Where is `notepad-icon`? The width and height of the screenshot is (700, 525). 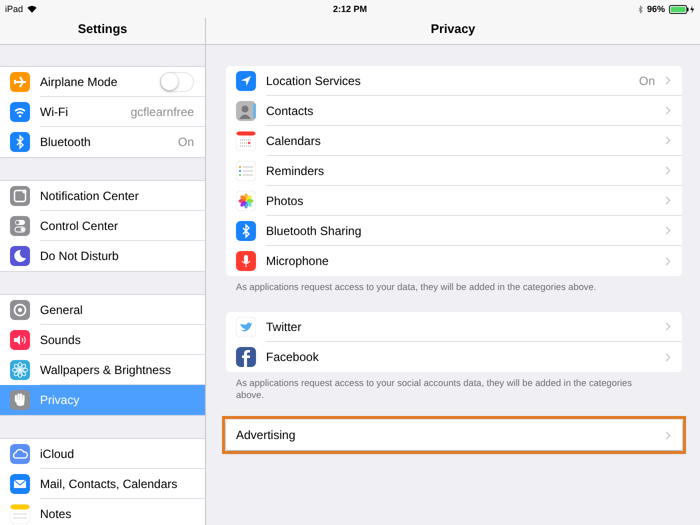
notepad-icon is located at coordinates (20, 514).